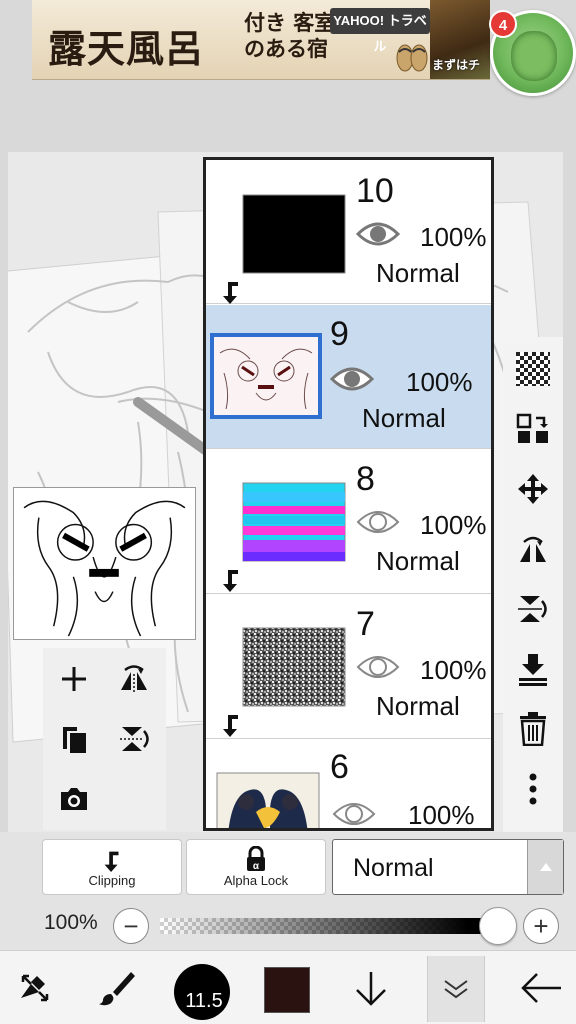  I want to click on arrow-left-icon, so click(541, 988).